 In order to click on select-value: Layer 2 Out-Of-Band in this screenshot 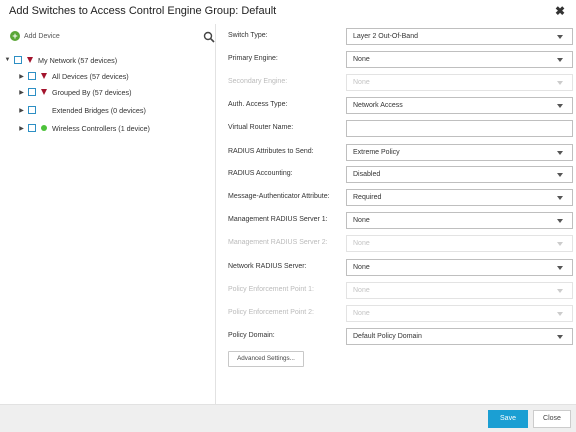, I will do `click(385, 36)`.